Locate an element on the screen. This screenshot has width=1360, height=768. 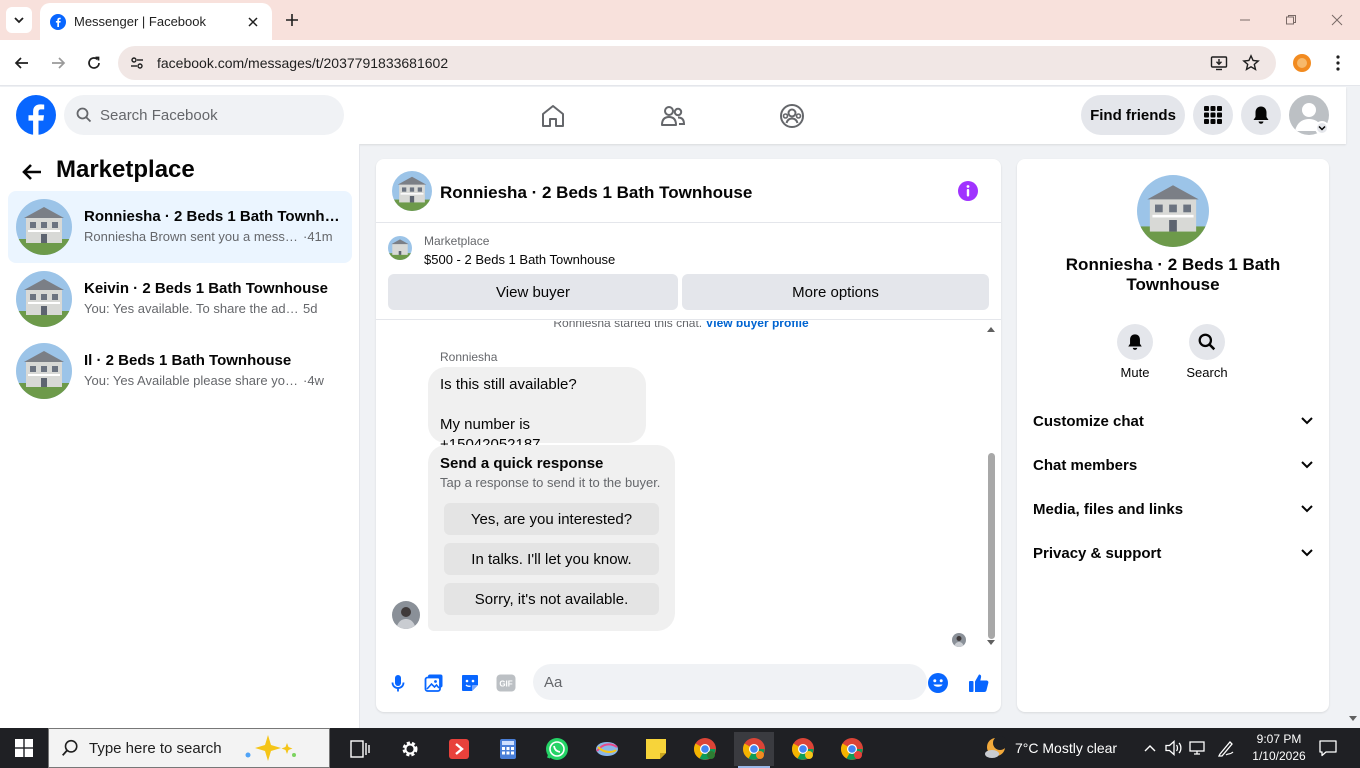
sender-avatar is located at coordinates (406, 615).